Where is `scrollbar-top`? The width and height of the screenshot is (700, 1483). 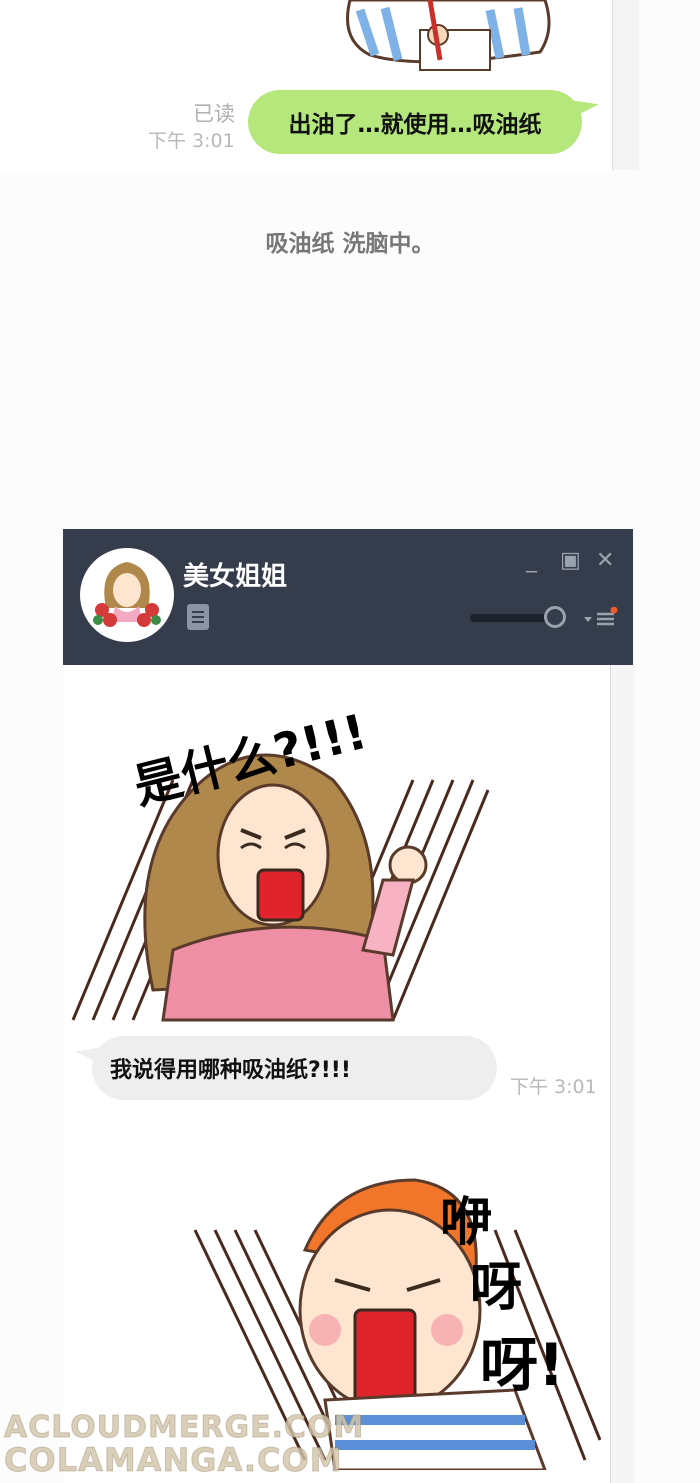 scrollbar-top is located at coordinates (625, 85).